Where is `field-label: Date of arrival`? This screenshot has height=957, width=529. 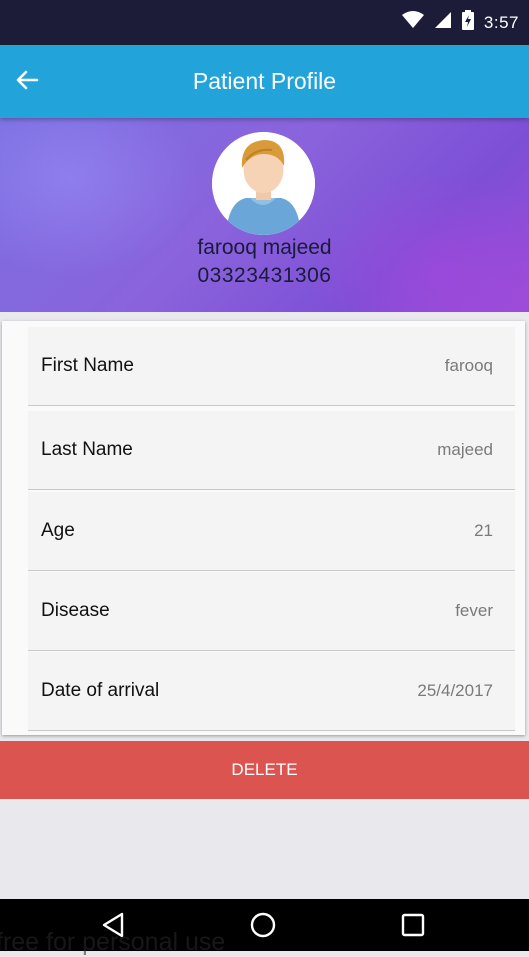 field-label: Date of arrival is located at coordinates (100, 690).